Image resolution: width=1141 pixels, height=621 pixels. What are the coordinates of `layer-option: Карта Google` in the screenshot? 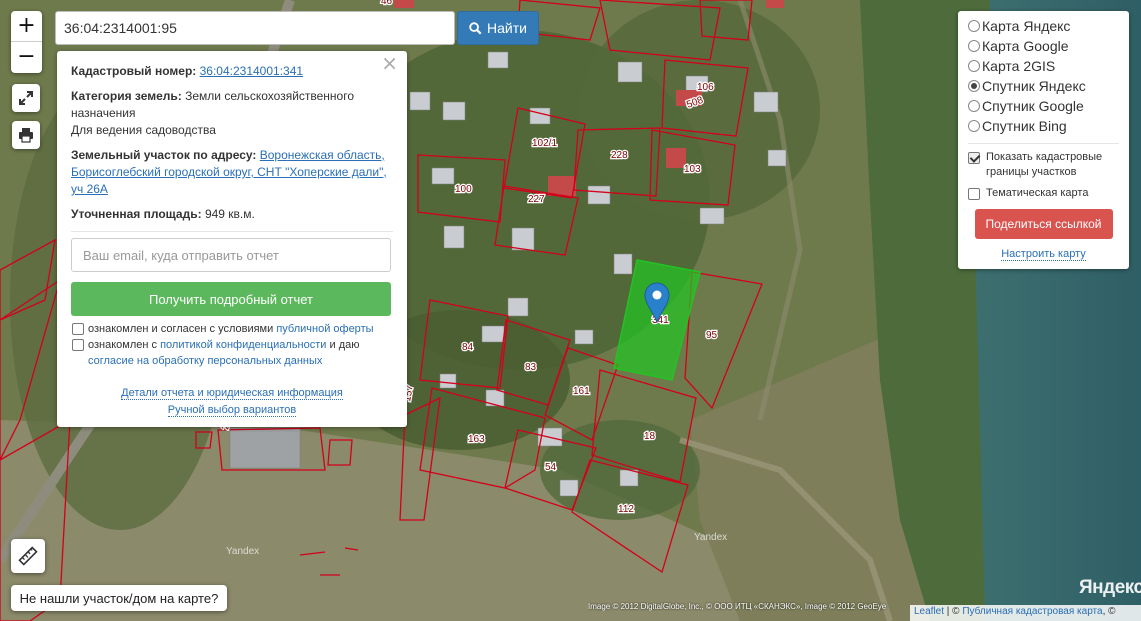 It's located at (1043, 46).